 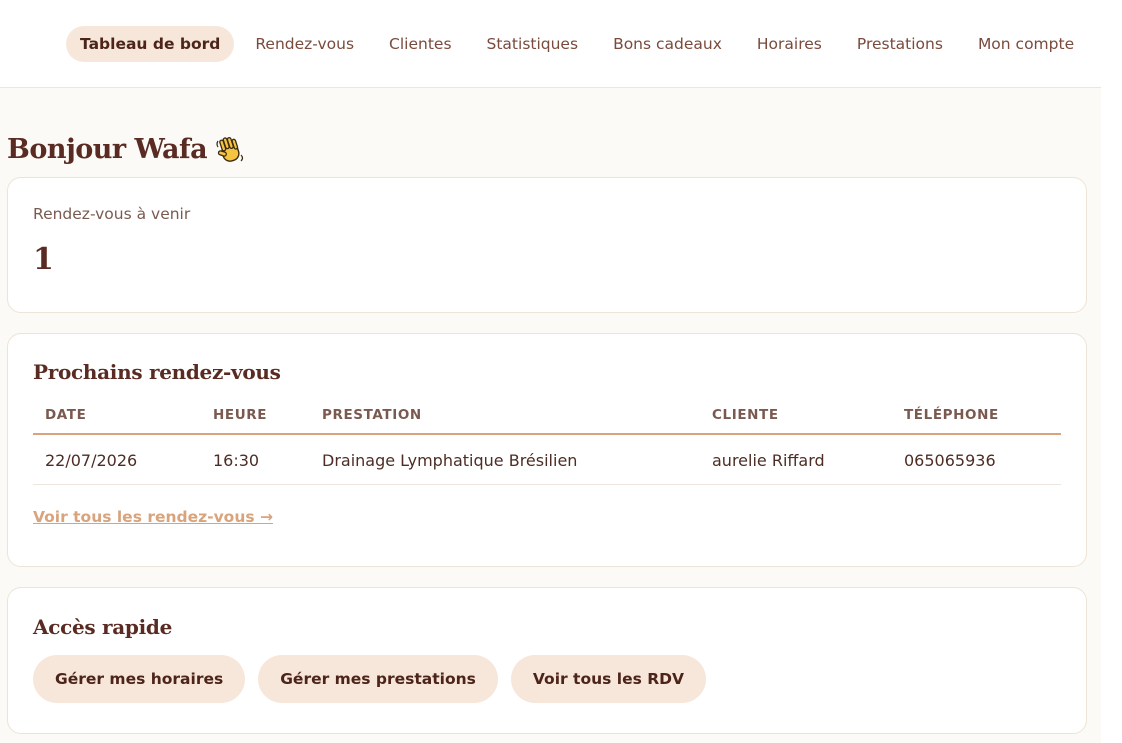 I want to click on cell-phone: 065065936, so click(x=976, y=459).